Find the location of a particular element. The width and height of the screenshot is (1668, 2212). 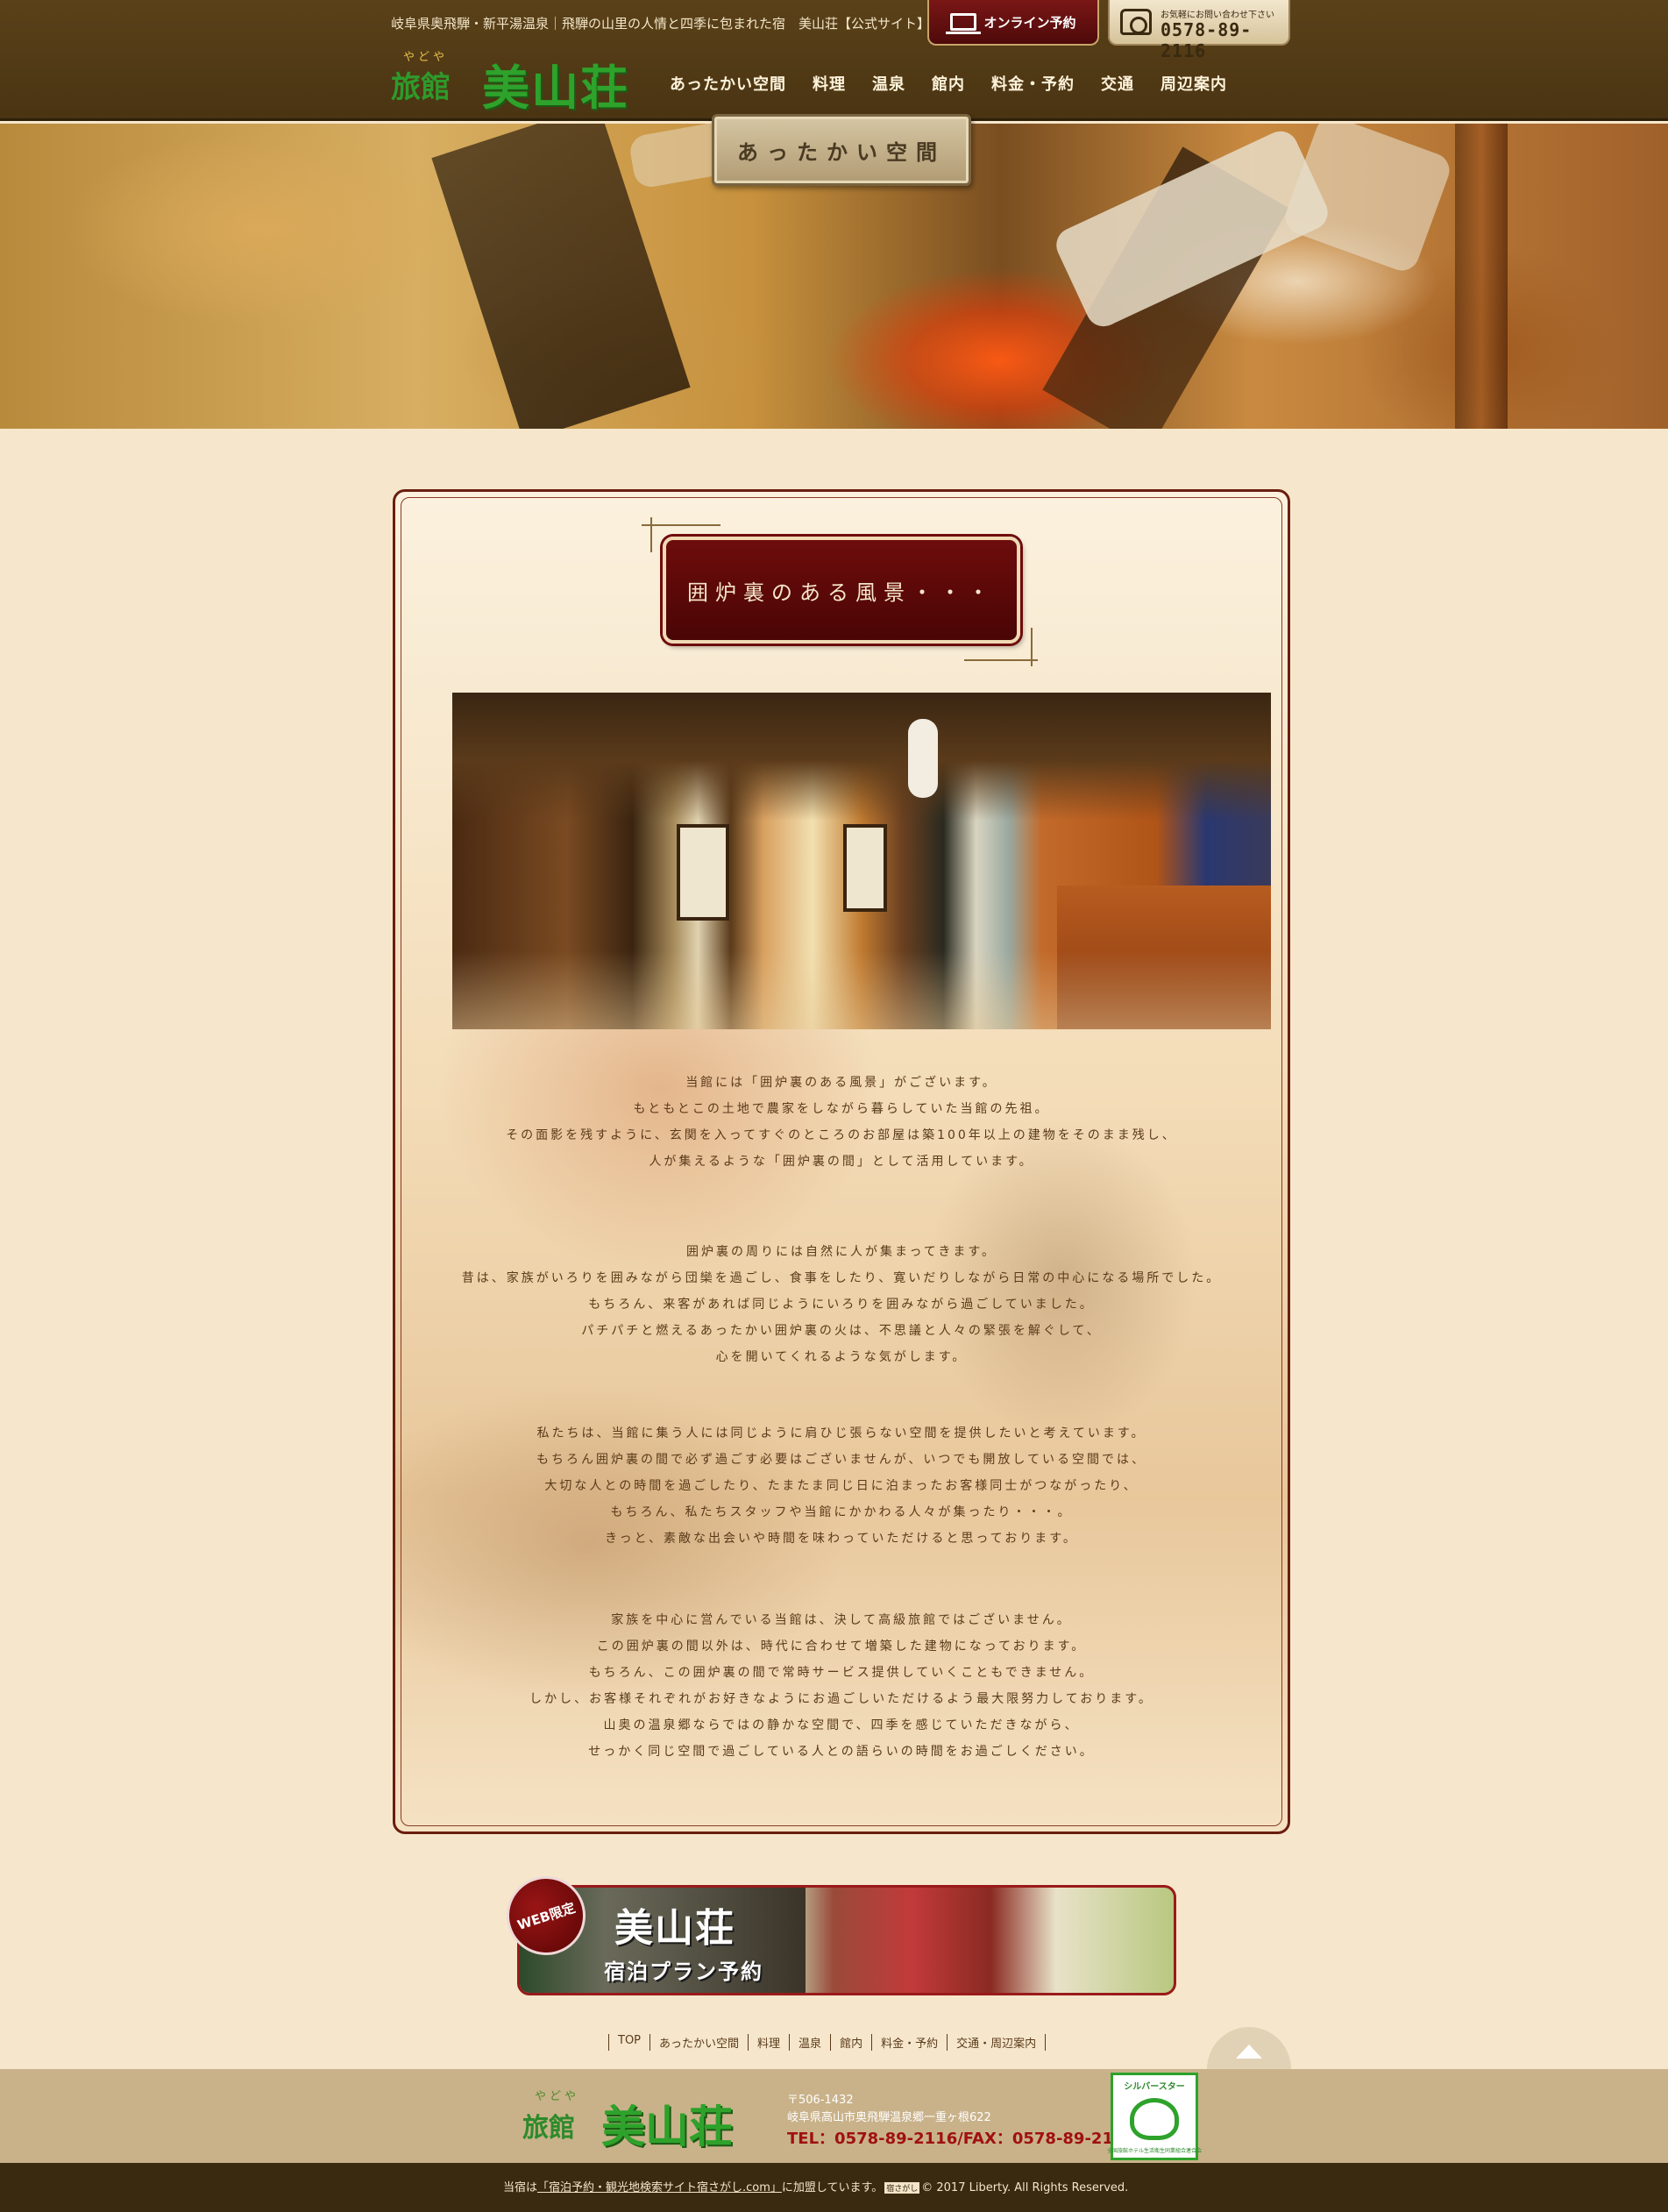

online-reservation-button: オンライン予約 is located at coordinates (1013, 23).